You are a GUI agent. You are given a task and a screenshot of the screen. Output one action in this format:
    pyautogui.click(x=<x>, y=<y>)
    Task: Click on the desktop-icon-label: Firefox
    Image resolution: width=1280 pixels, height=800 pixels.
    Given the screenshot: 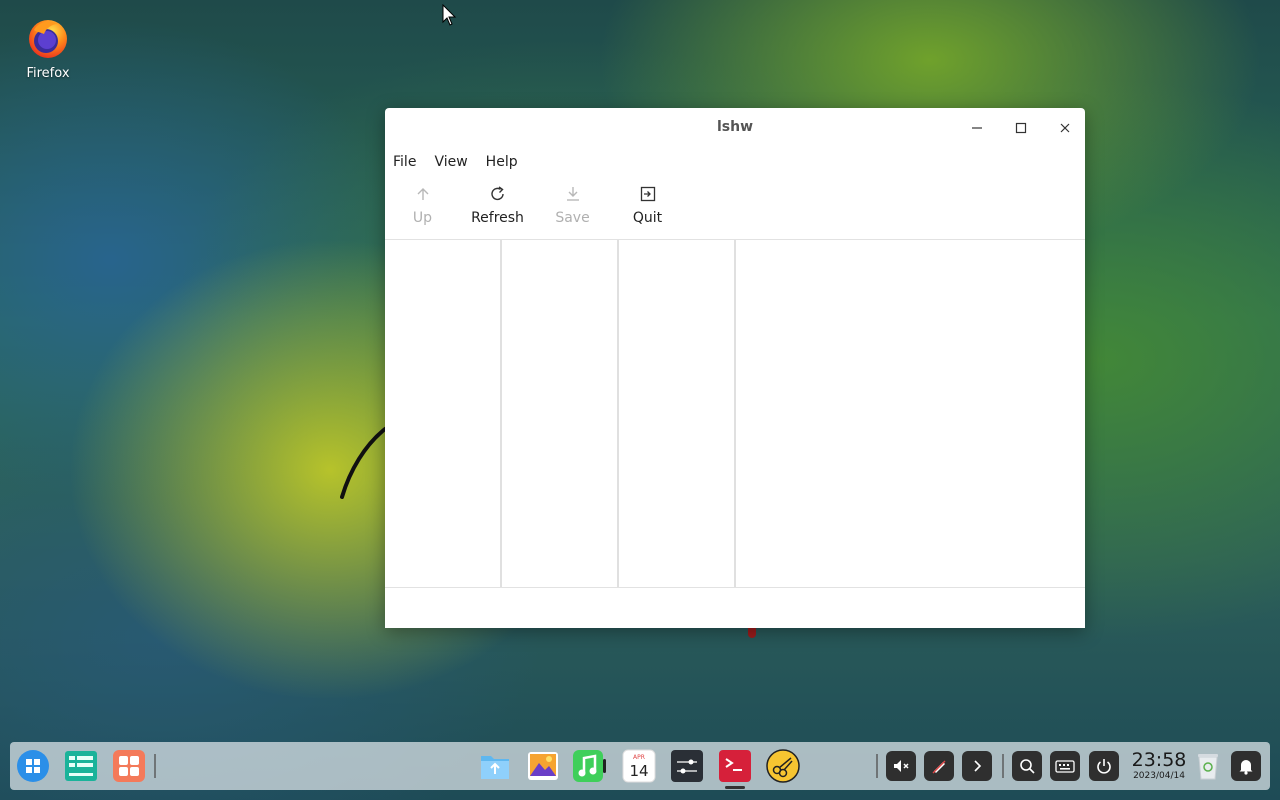 What is the action you would take?
    pyautogui.click(x=48, y=73)
    